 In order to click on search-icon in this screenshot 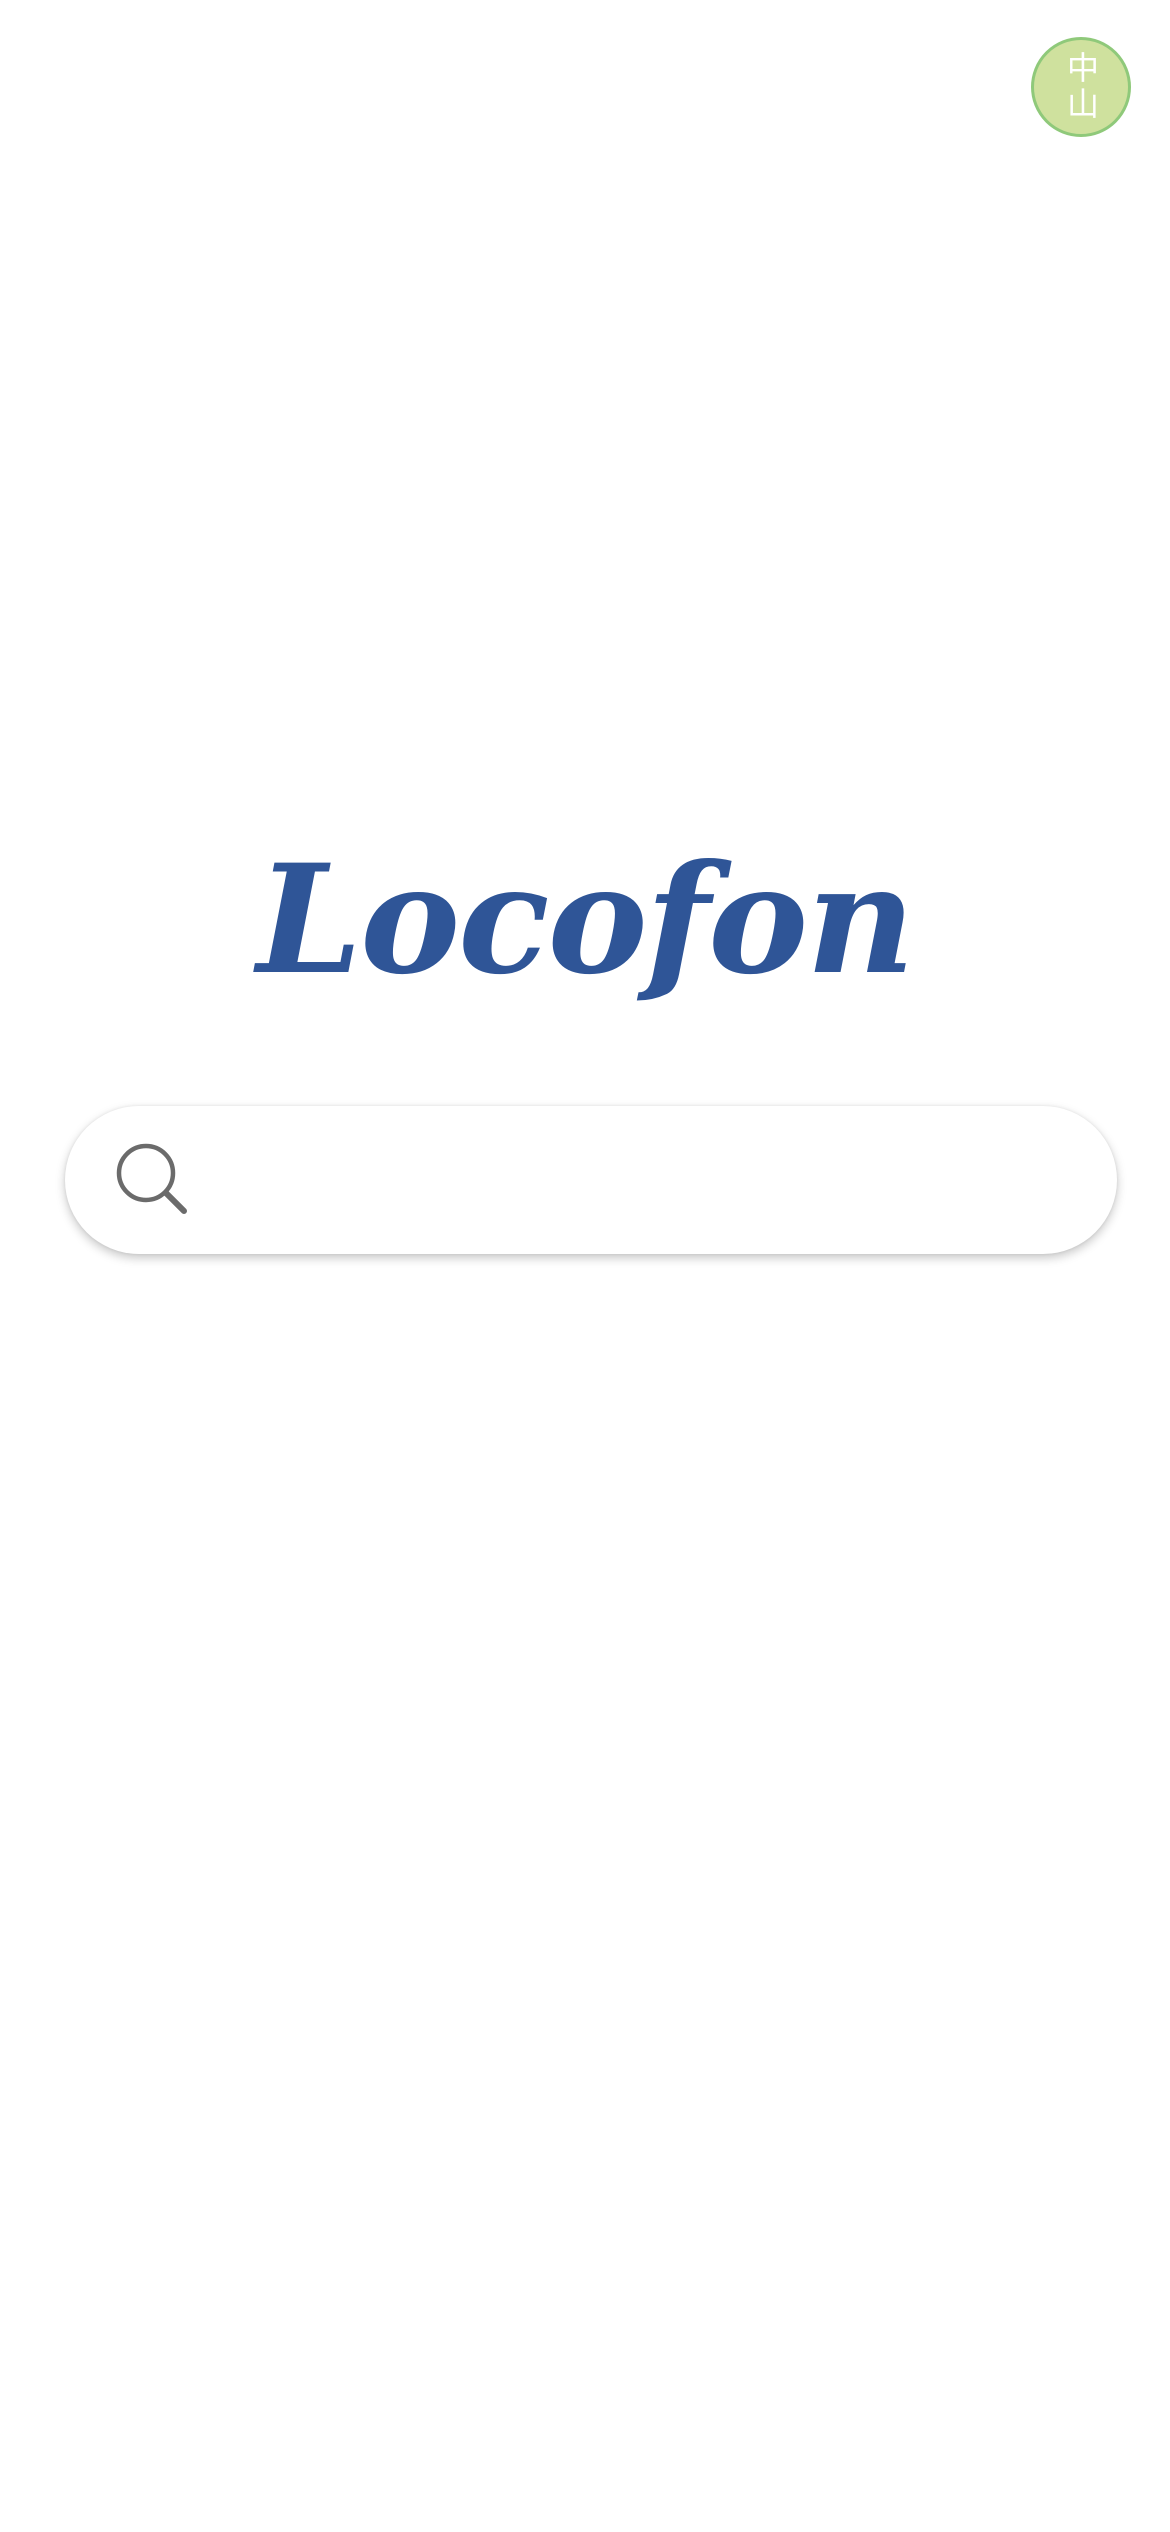, I will do `click(151, 1178)`.